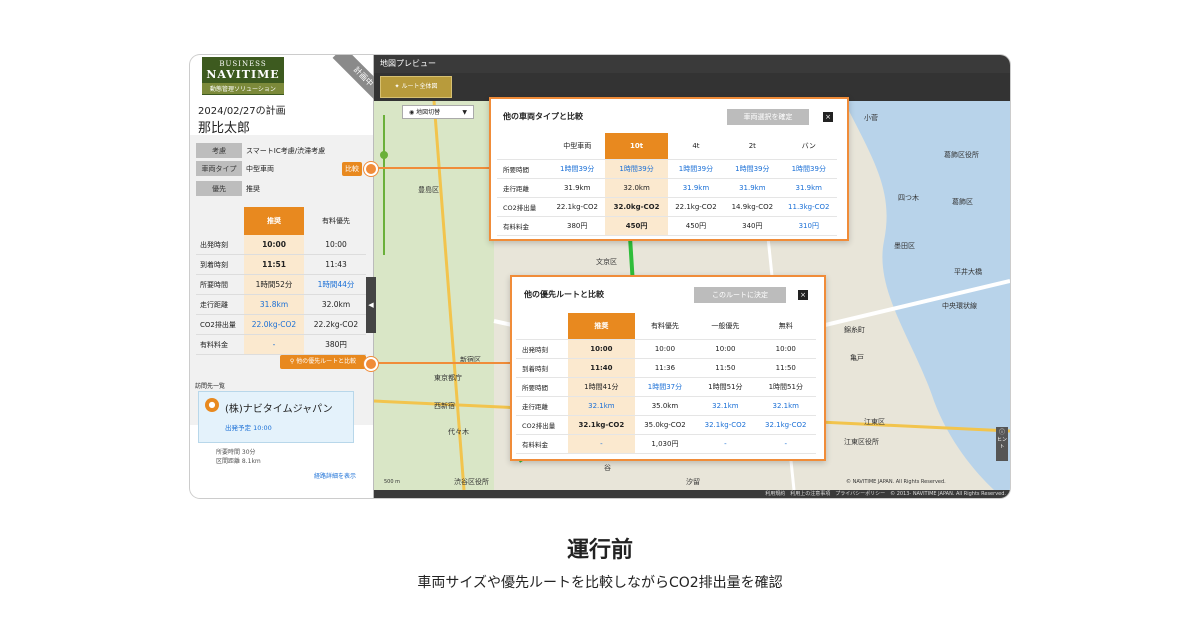 The width and height of the screenshot is (1200, 628). What do you see at coordinates (725, 368) in the screenshot?
I see `cell: 11:50` at bounding box center [725, 368].